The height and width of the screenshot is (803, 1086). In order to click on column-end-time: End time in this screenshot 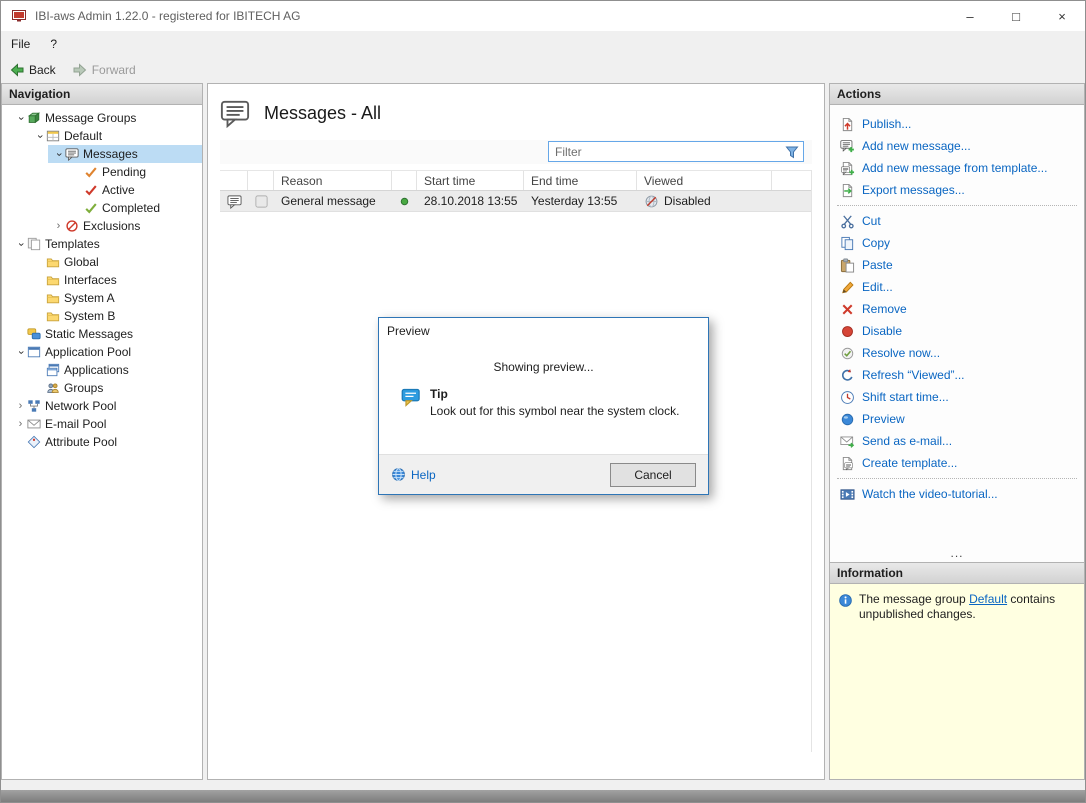, I will do `click(580, 180)`.